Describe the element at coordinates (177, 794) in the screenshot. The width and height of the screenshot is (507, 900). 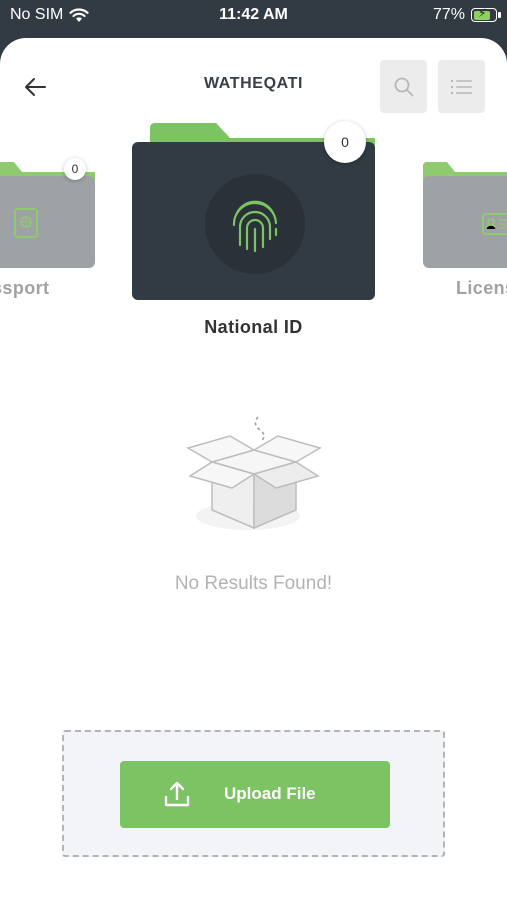
I see `upload-icon` at that location.